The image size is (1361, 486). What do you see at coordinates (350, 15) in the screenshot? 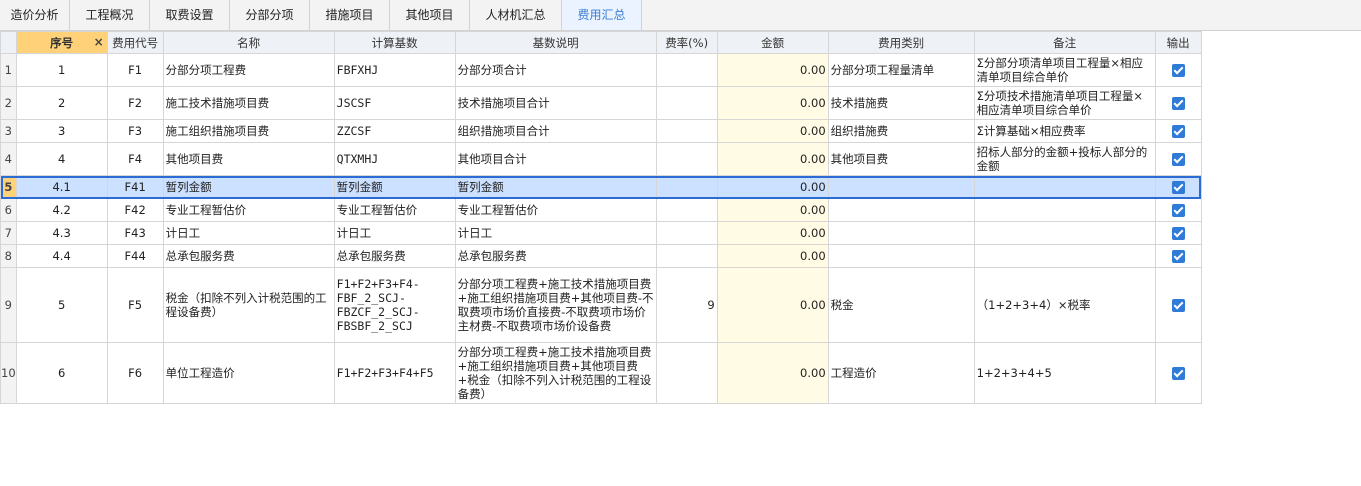
I see `tab-measures: 措施项目` at bounding box center [350, 15].